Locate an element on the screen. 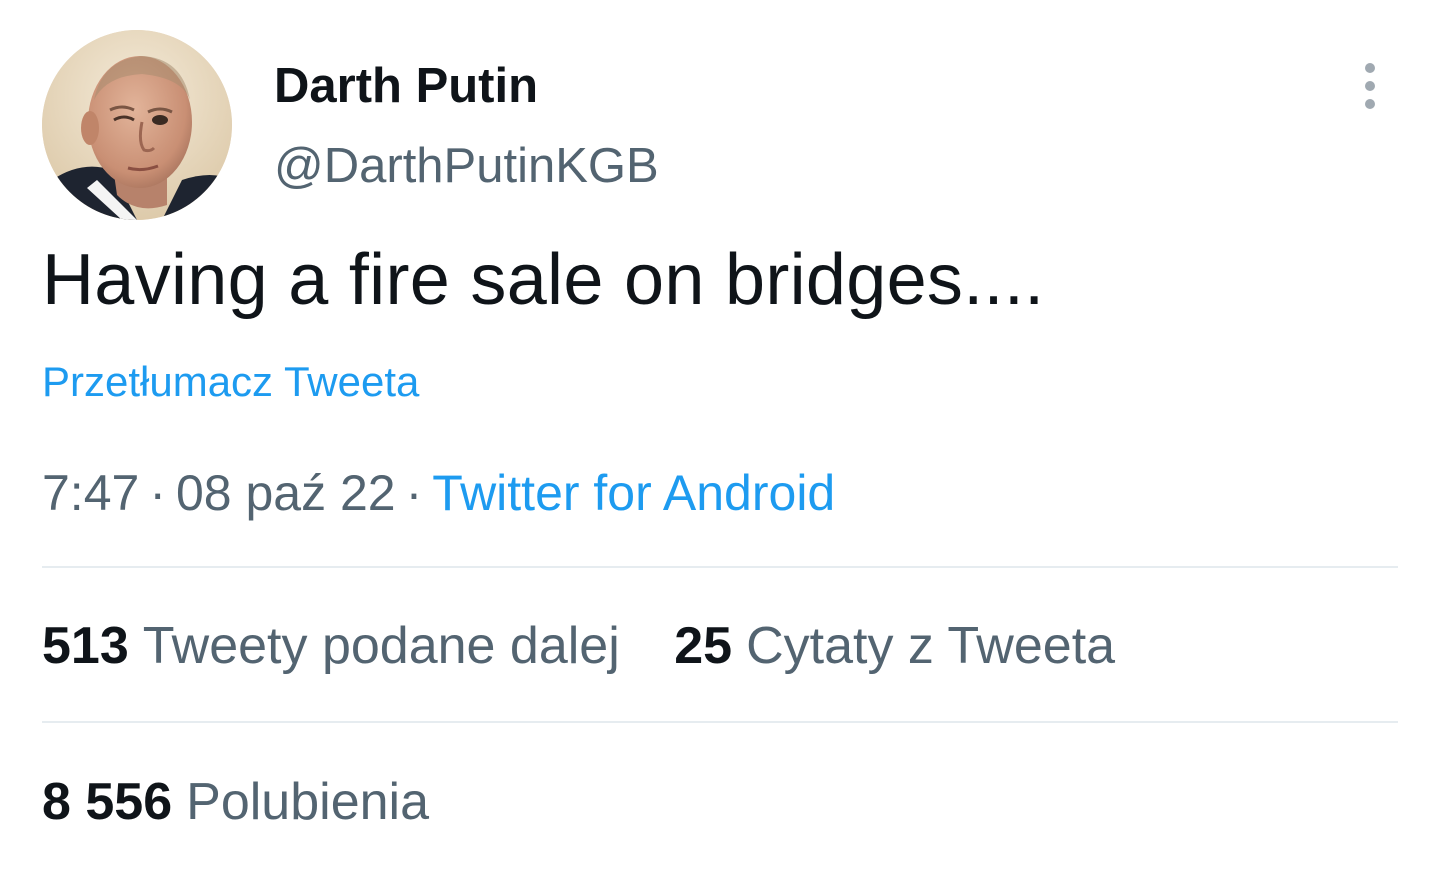  quotes-stat: 25 Cytaty z Tweeta is located at coordinates (894, 646).